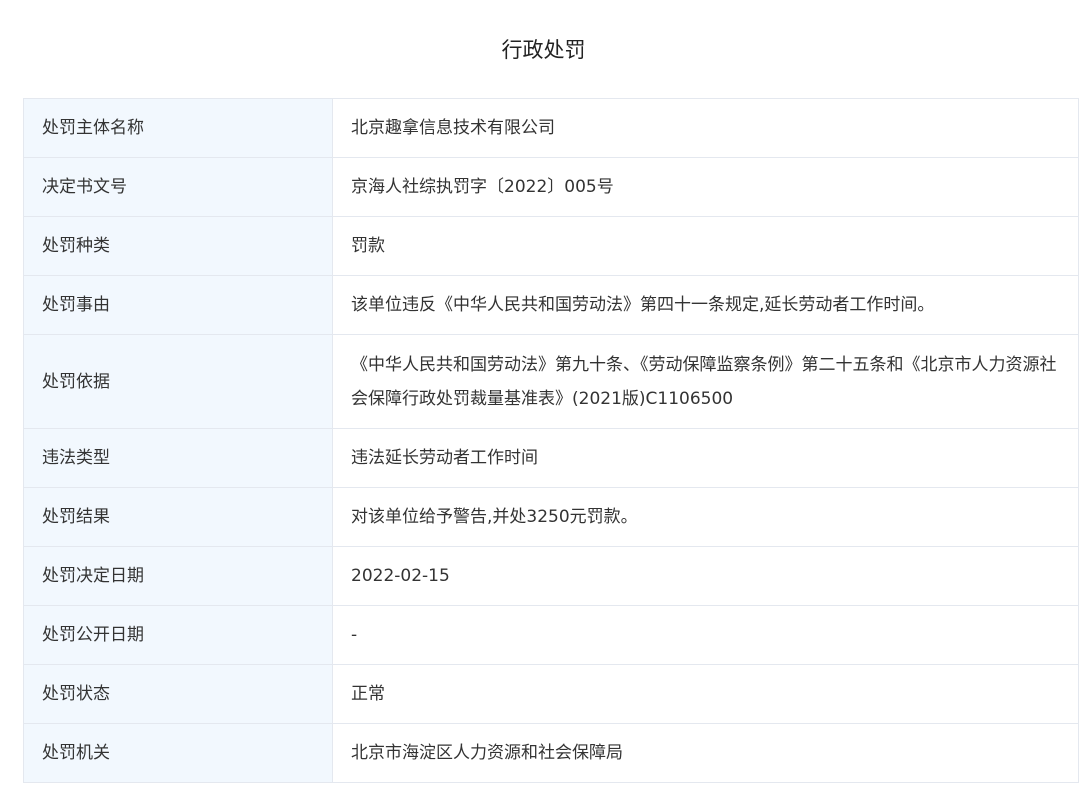 This screenshot has height=793, width=1087. I want to click on row-label: 处罚依据, so click(178, 381).